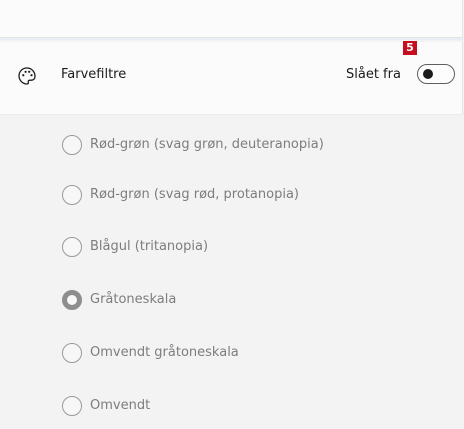 The image size is (464, 429). Describe the element at coordinates (133, 299) in the screenshot. I see `option-label: Gråtoneskala` at that location.